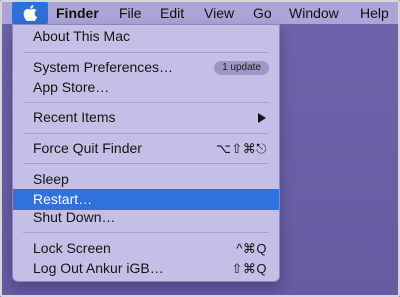 Image resolution: width=400 pixels, height=297 pixels. Describe the element at coordinates (314, 13) in the screenshot. I see `menu-window: Window` at that location.